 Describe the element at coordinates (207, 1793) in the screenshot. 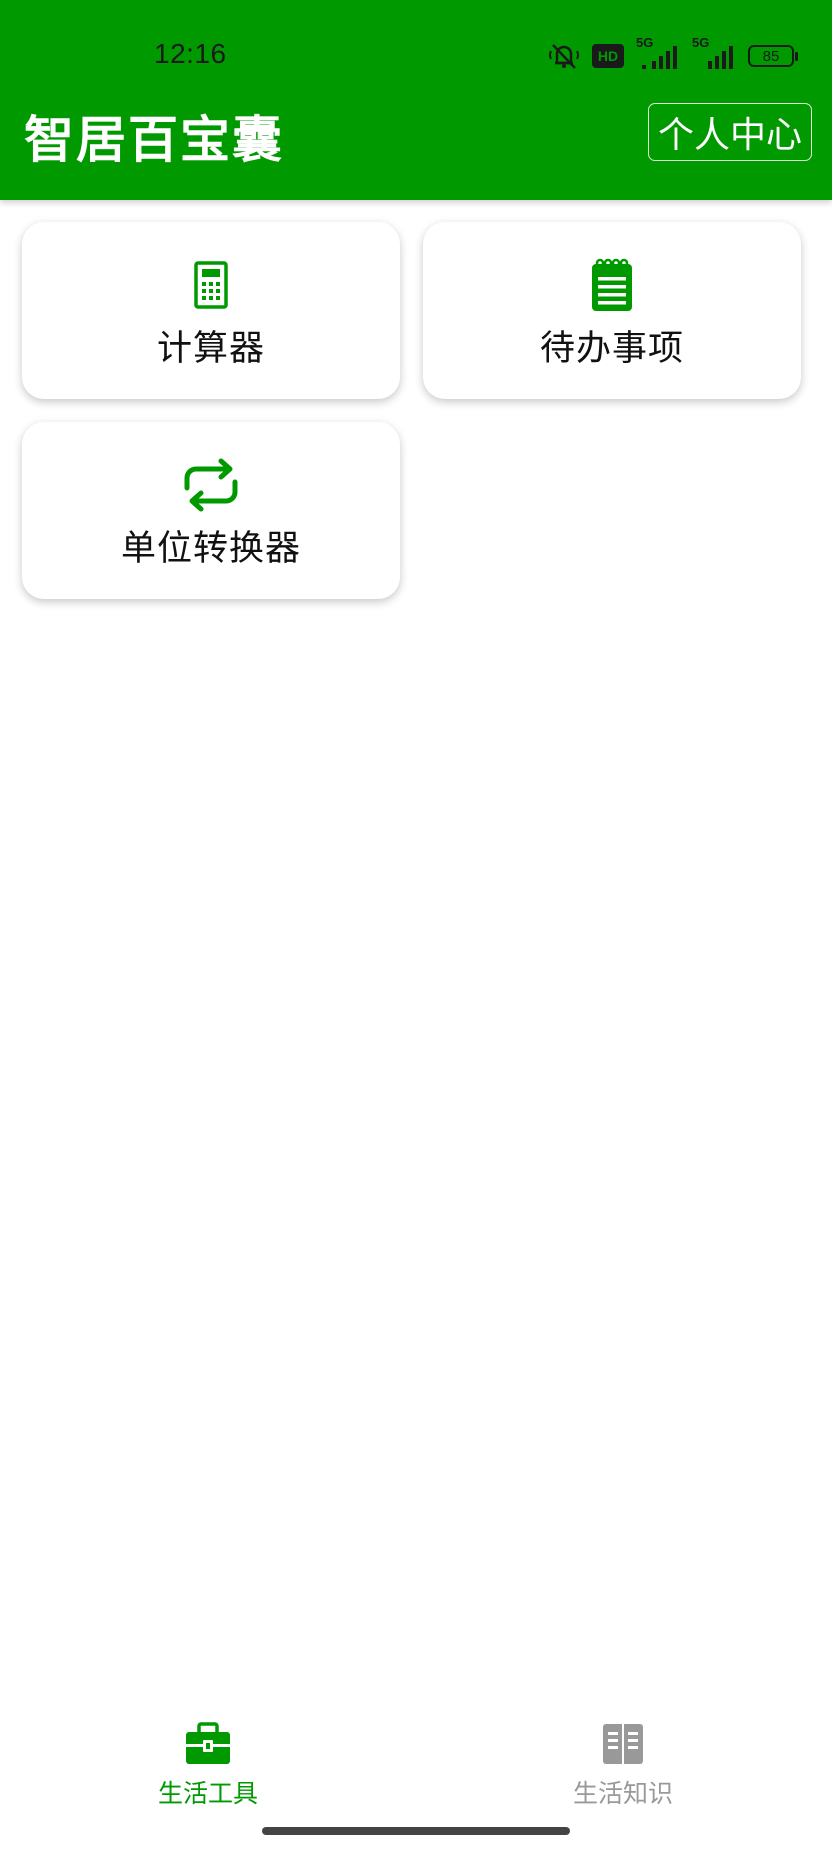

I see `nav-label-life-tools: 生活工具` at that location.